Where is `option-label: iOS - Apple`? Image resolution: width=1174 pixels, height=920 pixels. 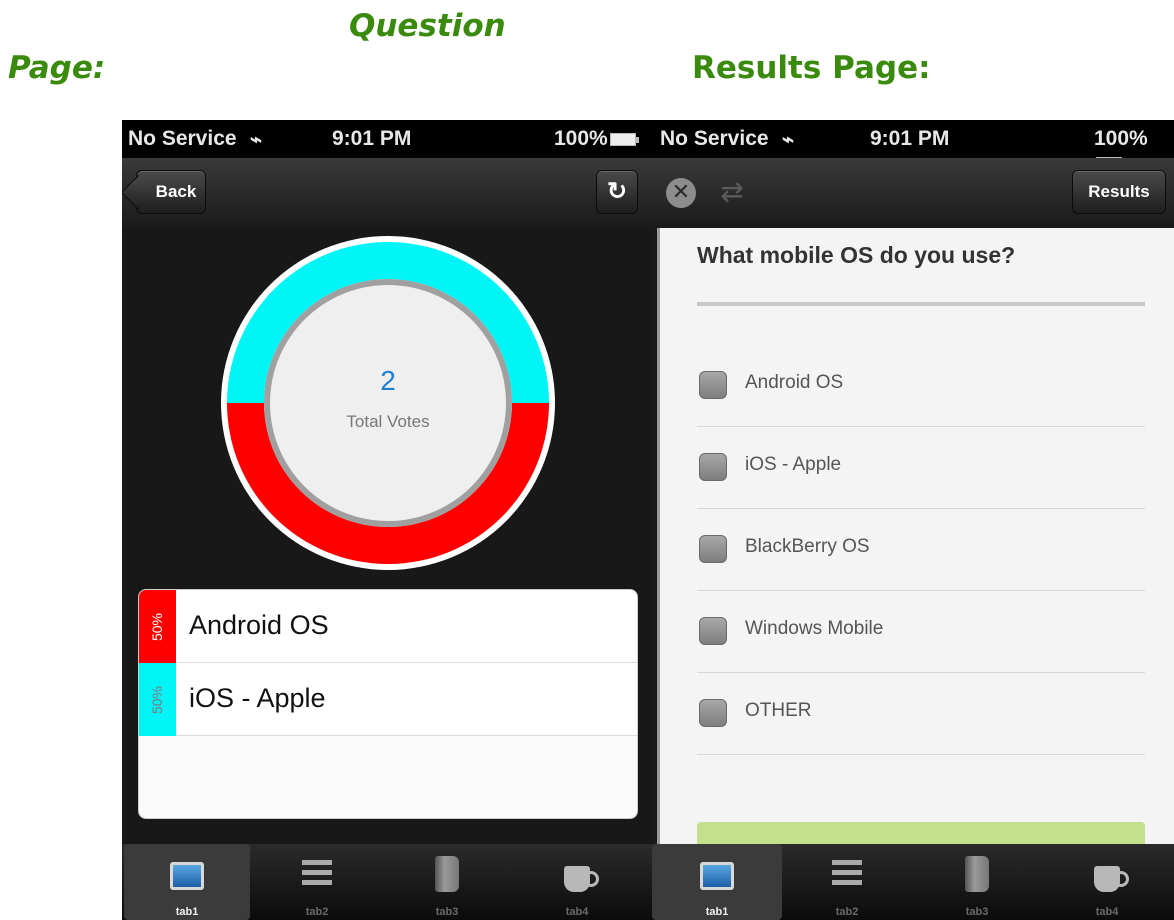
option-label: iOS - Apple is located at coordinates (793, 464).